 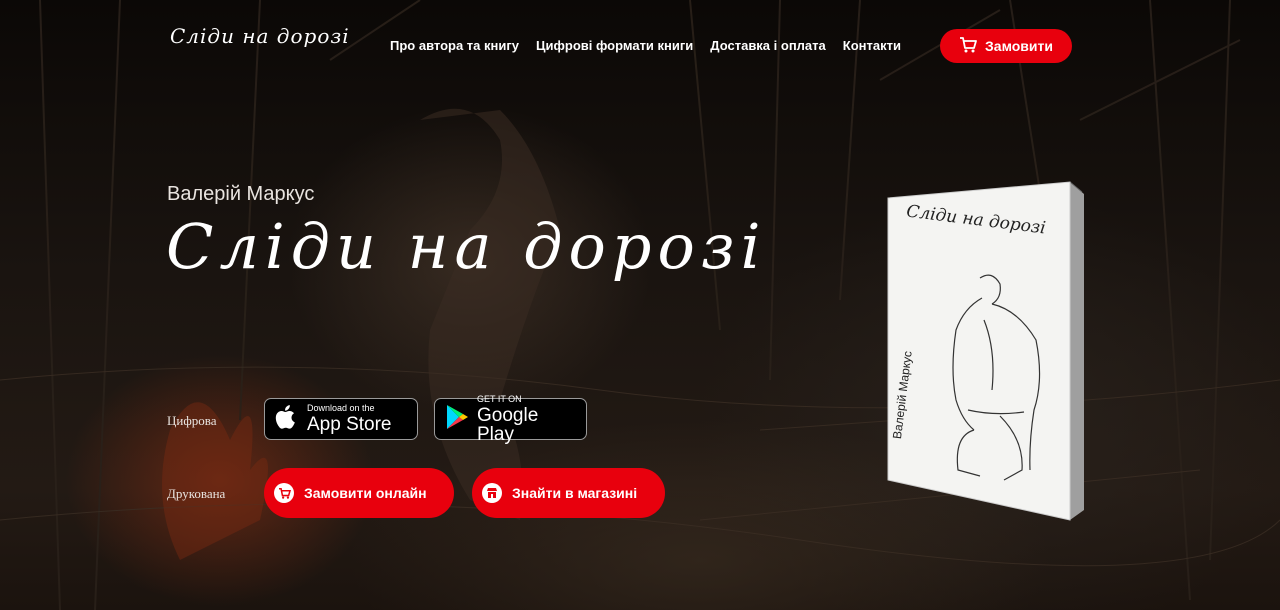 I want to click on find-in-store-button: Знайти в магазині, so click(x=568, y=493).